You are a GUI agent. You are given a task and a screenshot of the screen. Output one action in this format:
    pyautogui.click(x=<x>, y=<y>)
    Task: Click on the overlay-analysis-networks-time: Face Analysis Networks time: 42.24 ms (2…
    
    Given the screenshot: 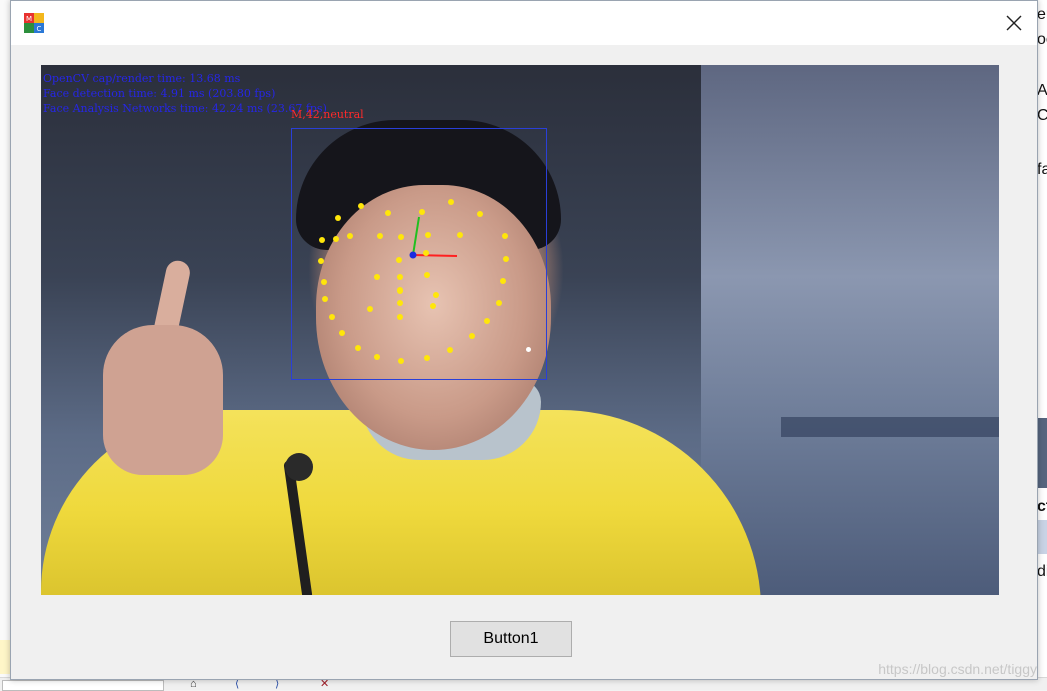 What is the action you would take?
    pyautogui.click(x=185, y=108)
    